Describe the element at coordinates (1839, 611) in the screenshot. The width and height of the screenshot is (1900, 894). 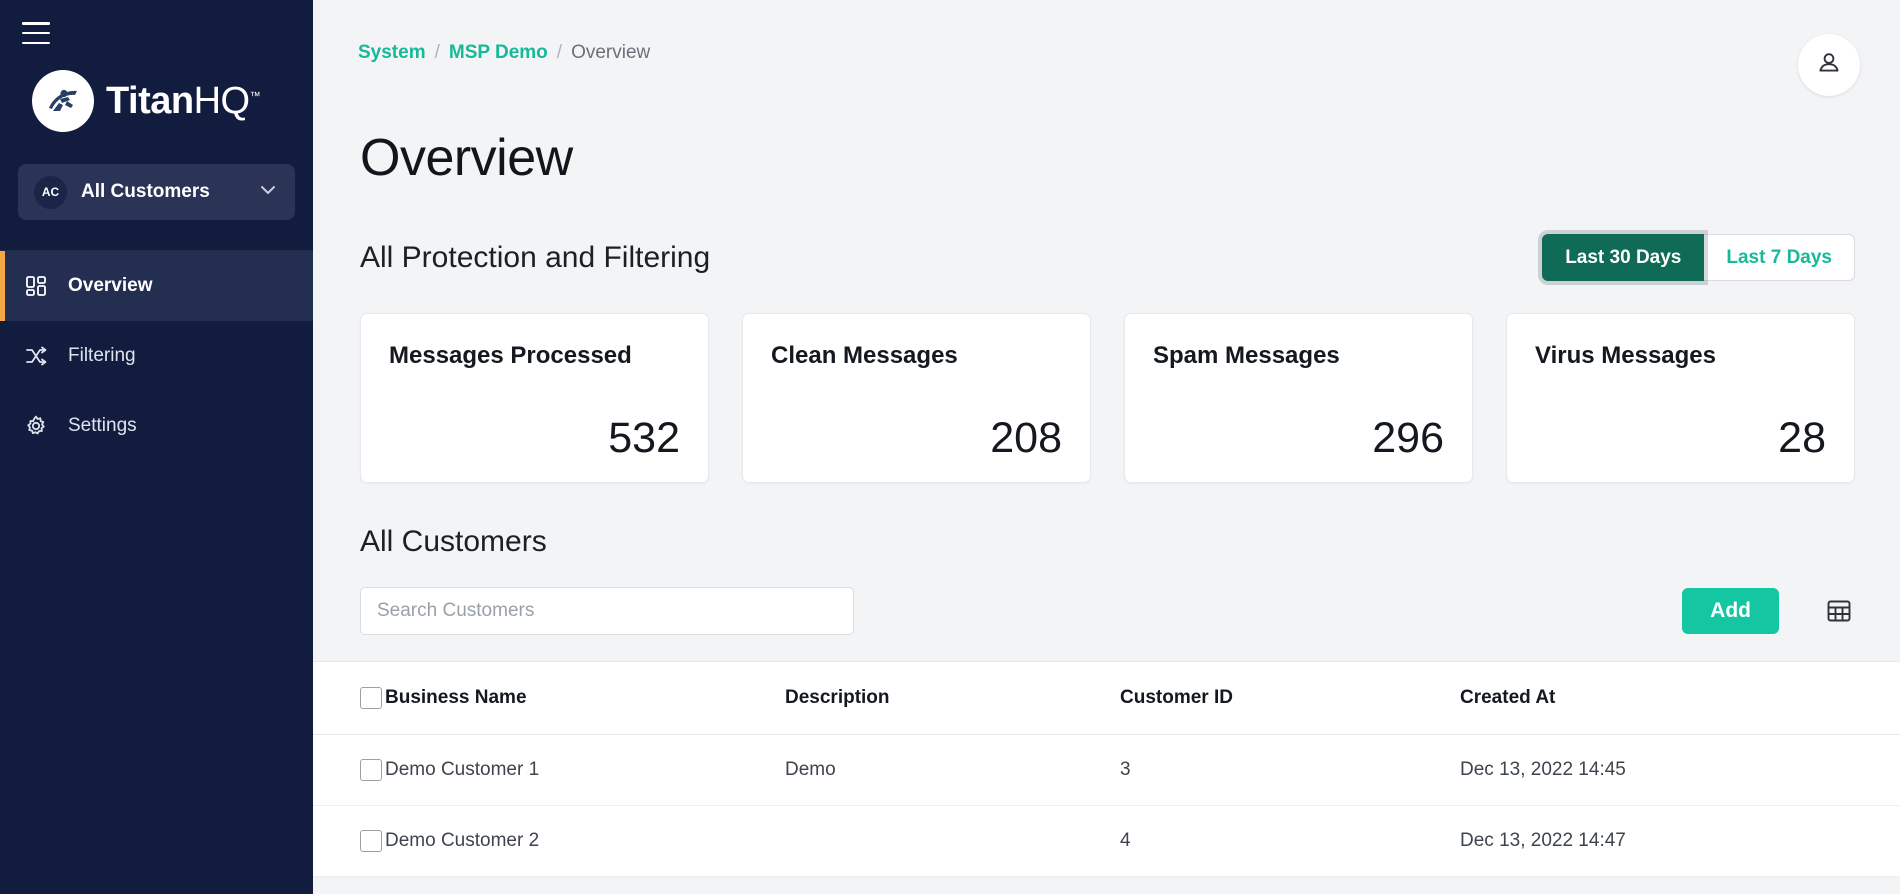
I see `table-view-icon` at that location.